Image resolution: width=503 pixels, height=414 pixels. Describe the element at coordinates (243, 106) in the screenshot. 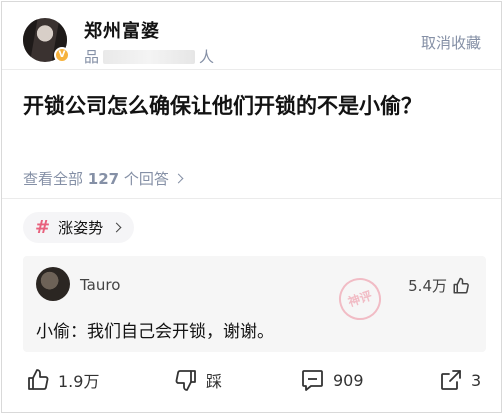

I see `question-title: 开锁公司怎么确保让他们开锁的不是小偷？` at that location.